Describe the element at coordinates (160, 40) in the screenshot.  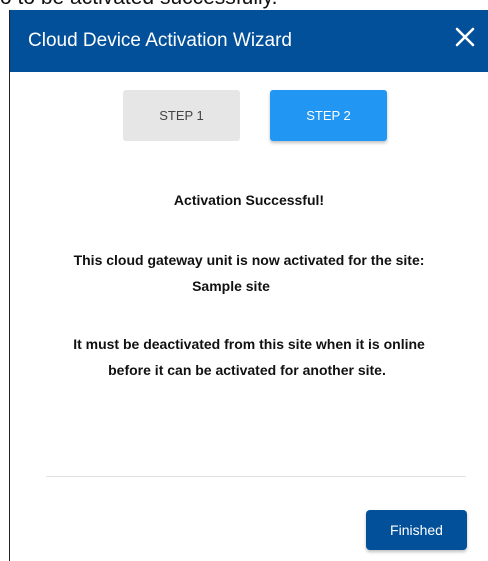
I see `dialog-title: Cloud Device Activation Wizard` at that location.